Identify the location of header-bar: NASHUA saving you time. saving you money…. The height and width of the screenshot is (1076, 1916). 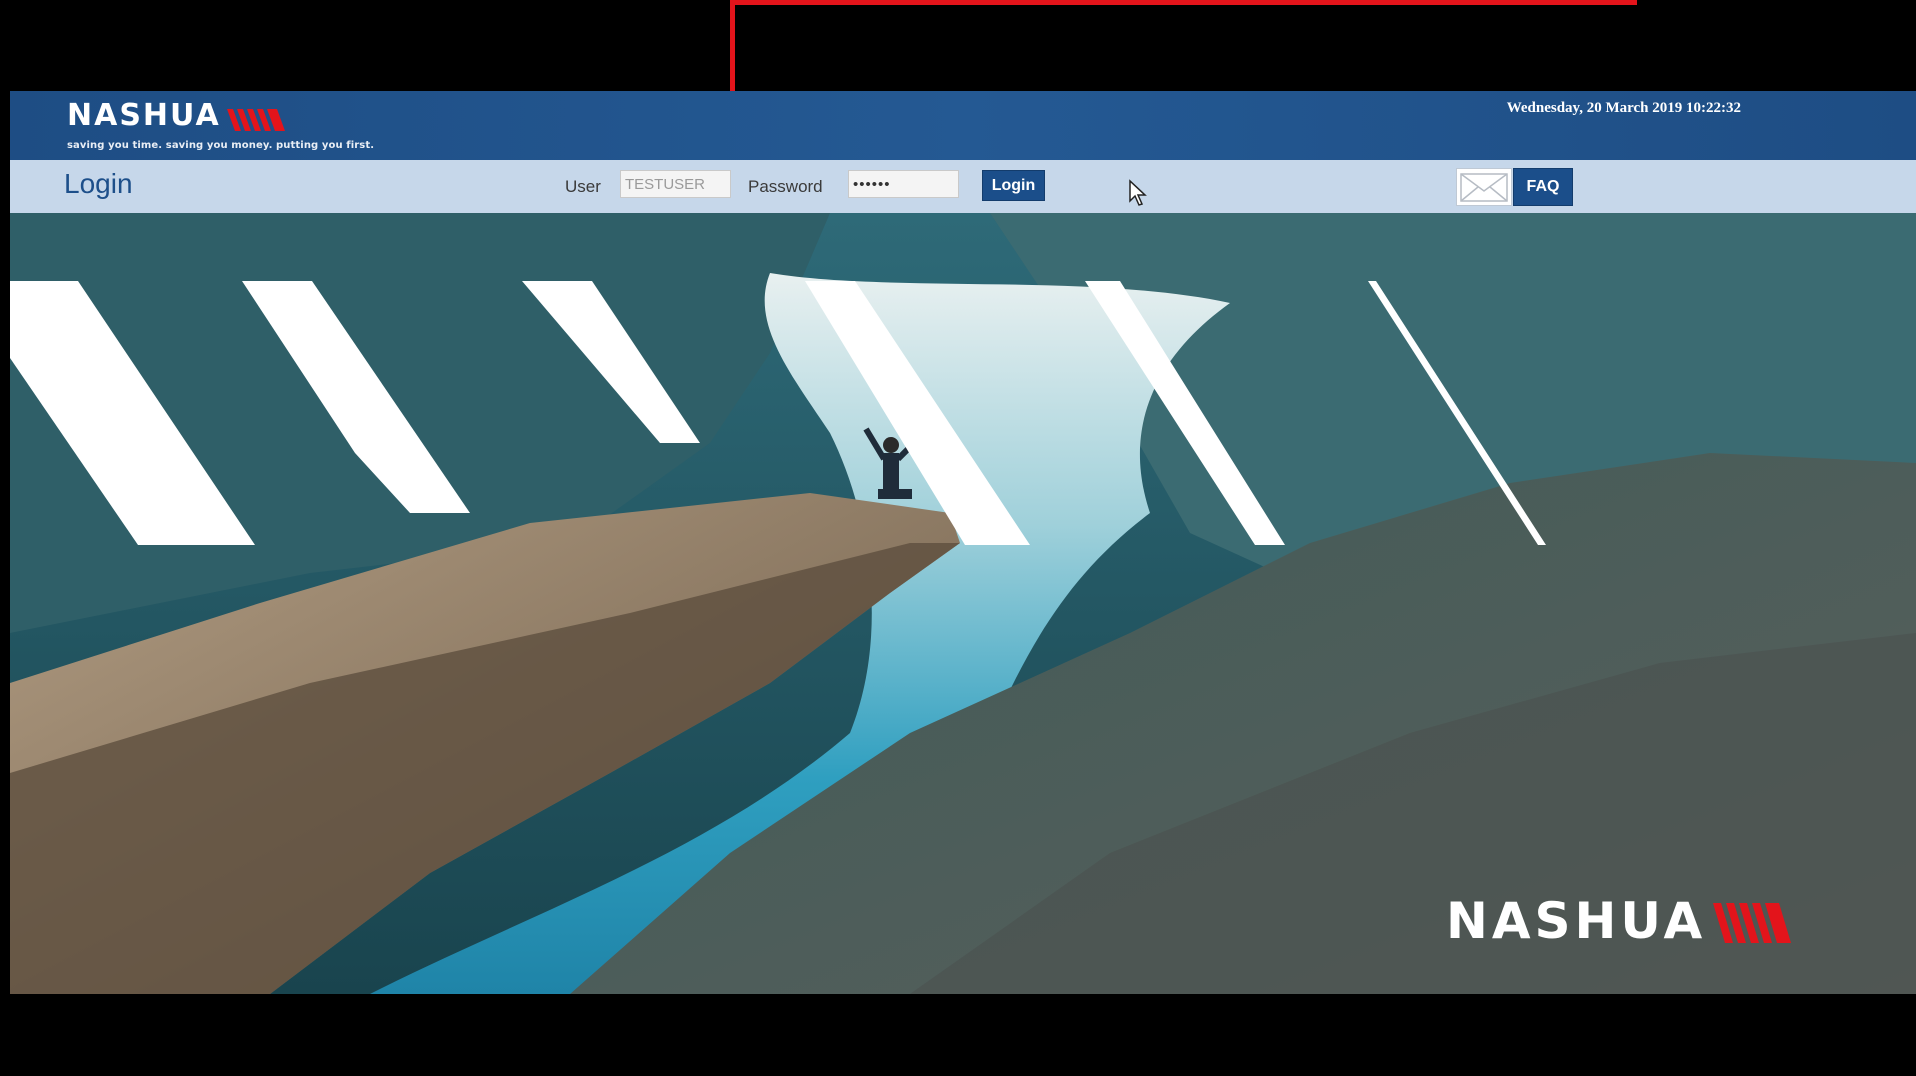
(963, 125).